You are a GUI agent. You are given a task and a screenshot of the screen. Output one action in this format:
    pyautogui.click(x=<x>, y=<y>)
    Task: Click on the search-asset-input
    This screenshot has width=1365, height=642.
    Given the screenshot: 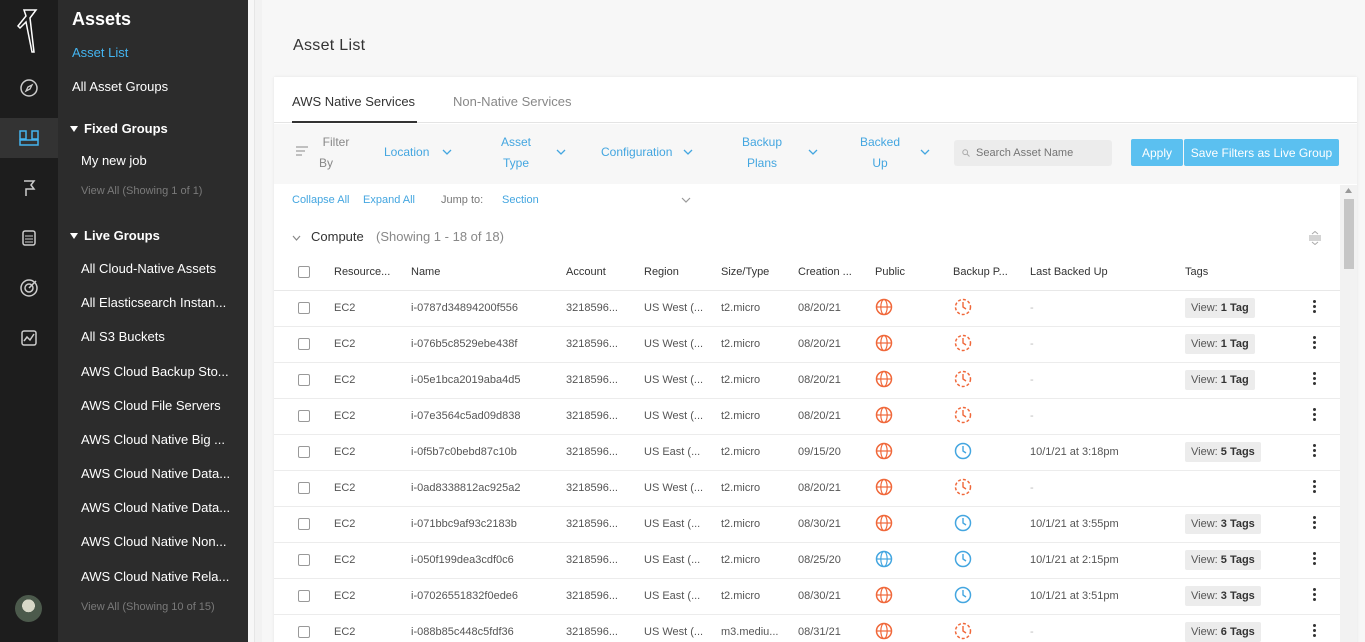 What is the action you would take?
    pyautogui.click(x=1033, y=153)
    